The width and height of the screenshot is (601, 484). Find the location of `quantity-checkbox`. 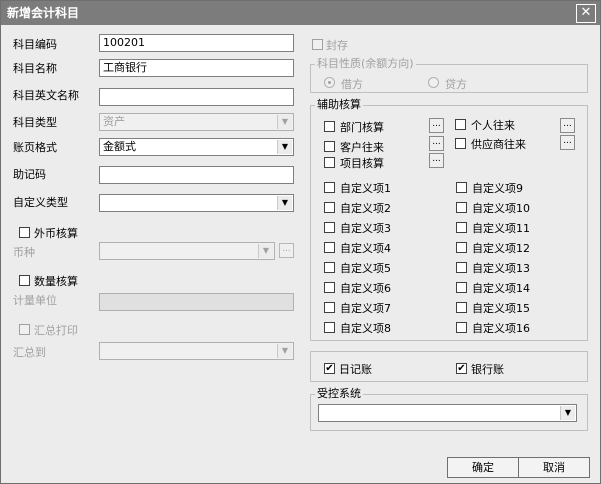

quantity-checkbox is located at coordinates (24, 280).